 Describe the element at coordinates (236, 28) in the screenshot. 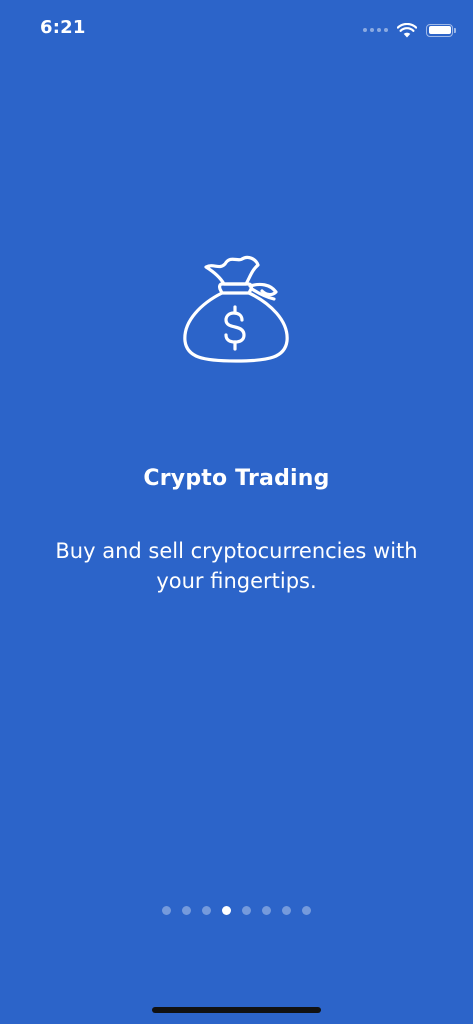

I see `status-bar: 6:21` at that location.